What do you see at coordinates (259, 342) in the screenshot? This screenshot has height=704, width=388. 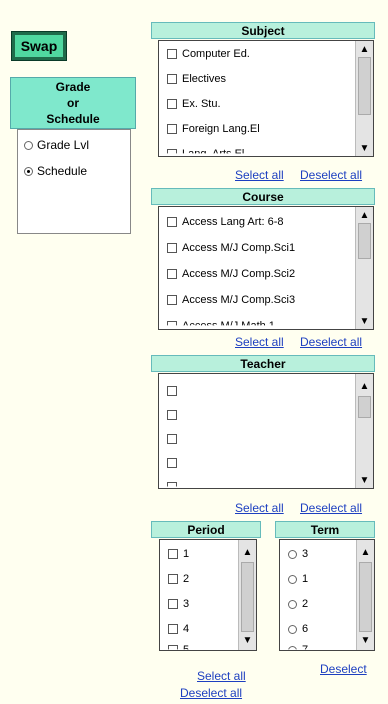 I see `course-select-all-link: Select all` at bounding box center [259, 342].